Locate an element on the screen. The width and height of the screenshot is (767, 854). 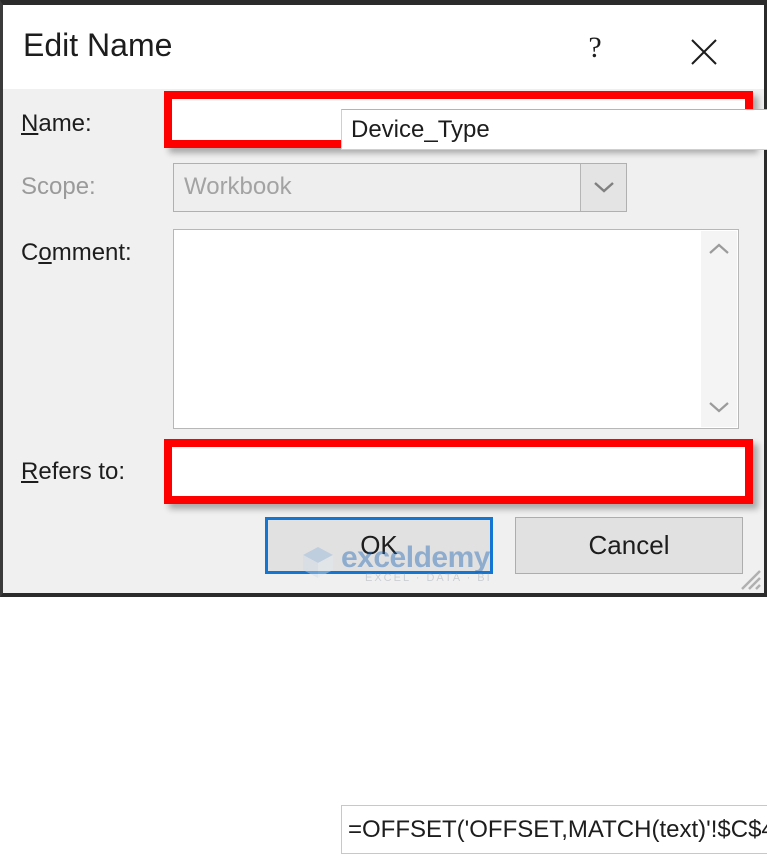
chevron-up-icon is located at coordinates (719, 250).